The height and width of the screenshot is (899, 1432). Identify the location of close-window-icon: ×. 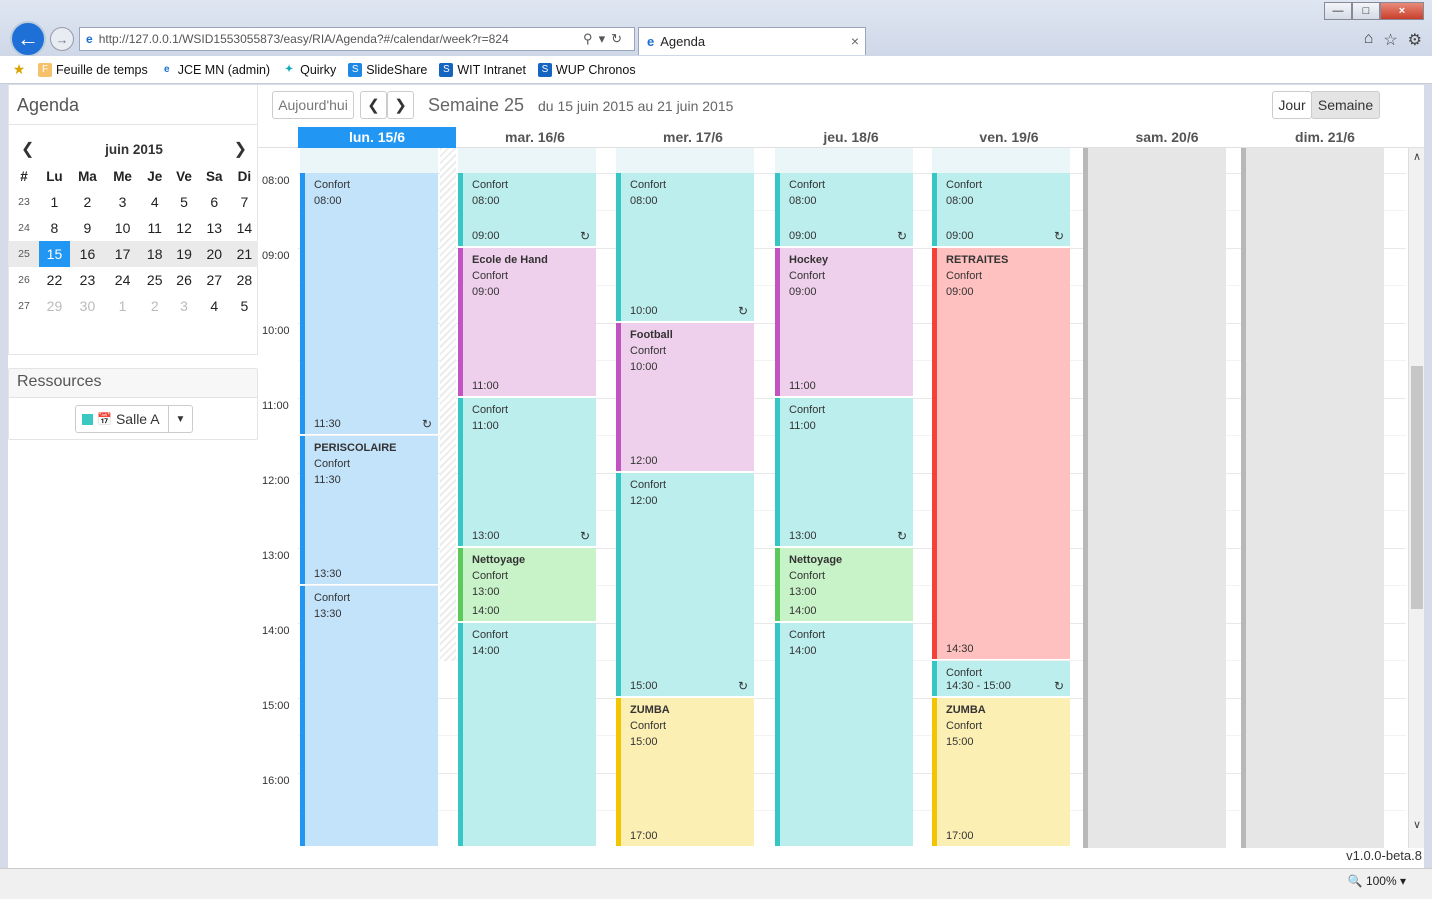
(1402, 11).